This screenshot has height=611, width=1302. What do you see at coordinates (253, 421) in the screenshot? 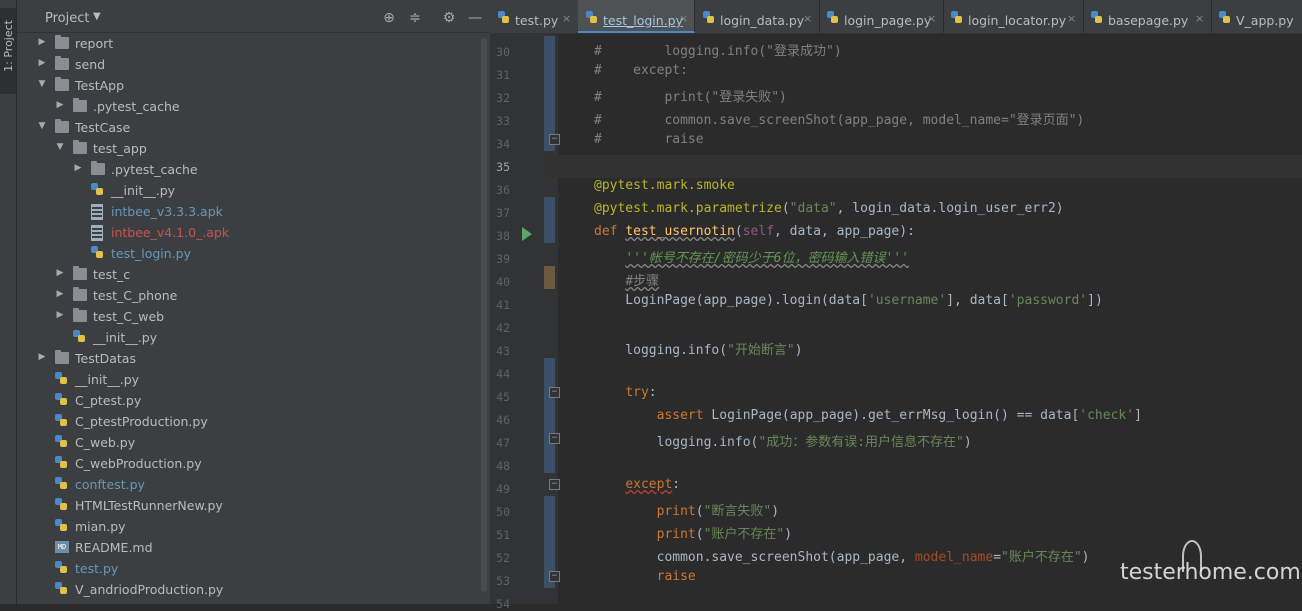
I see `tree-item: C_ptestProduction.py` at bounding box center [253, 421].